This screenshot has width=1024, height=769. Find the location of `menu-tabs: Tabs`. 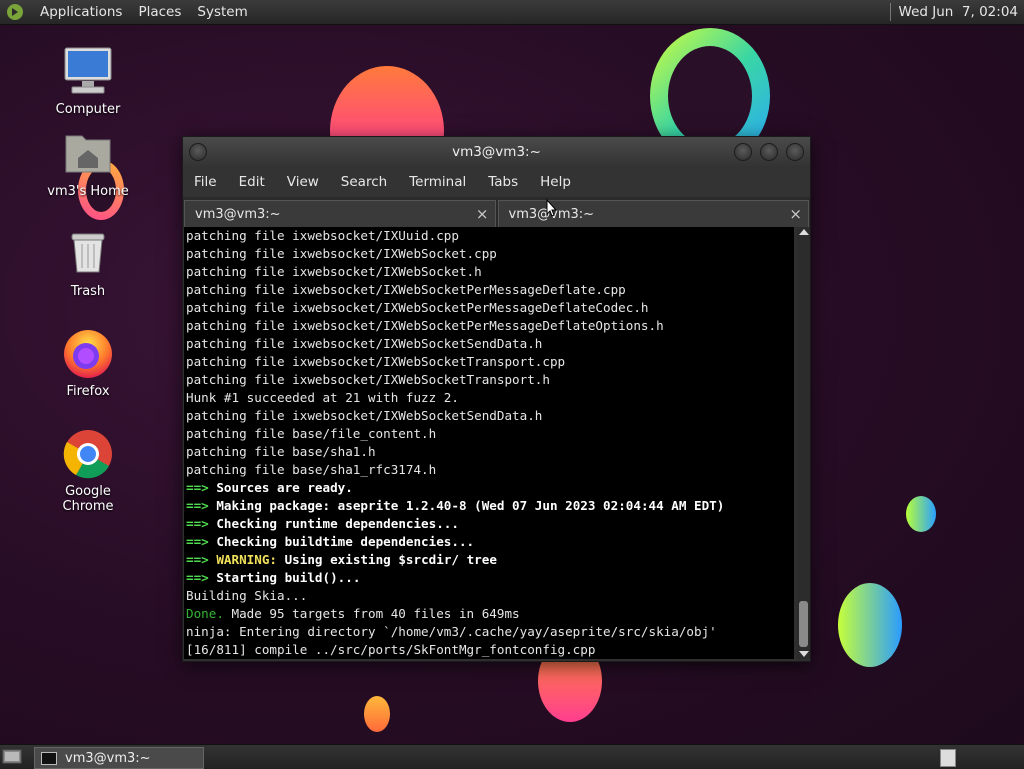

menu-tabs: Tabs is located at coordinates (503, 182).